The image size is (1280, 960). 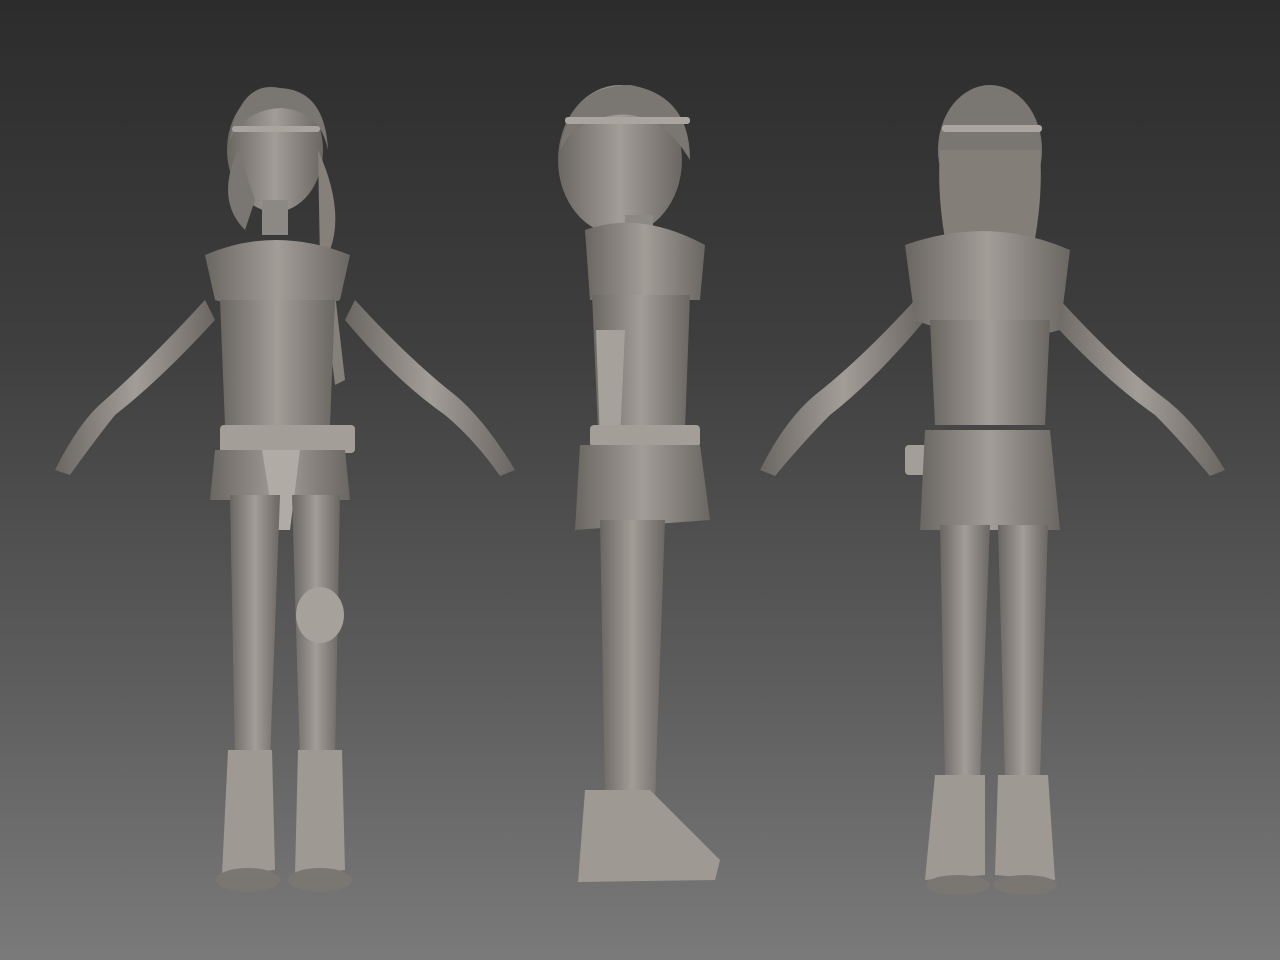 What do you see at coordinates (639, 483) in the screenshot?
I see `figure-side-view` at bounding box center [639, 483].